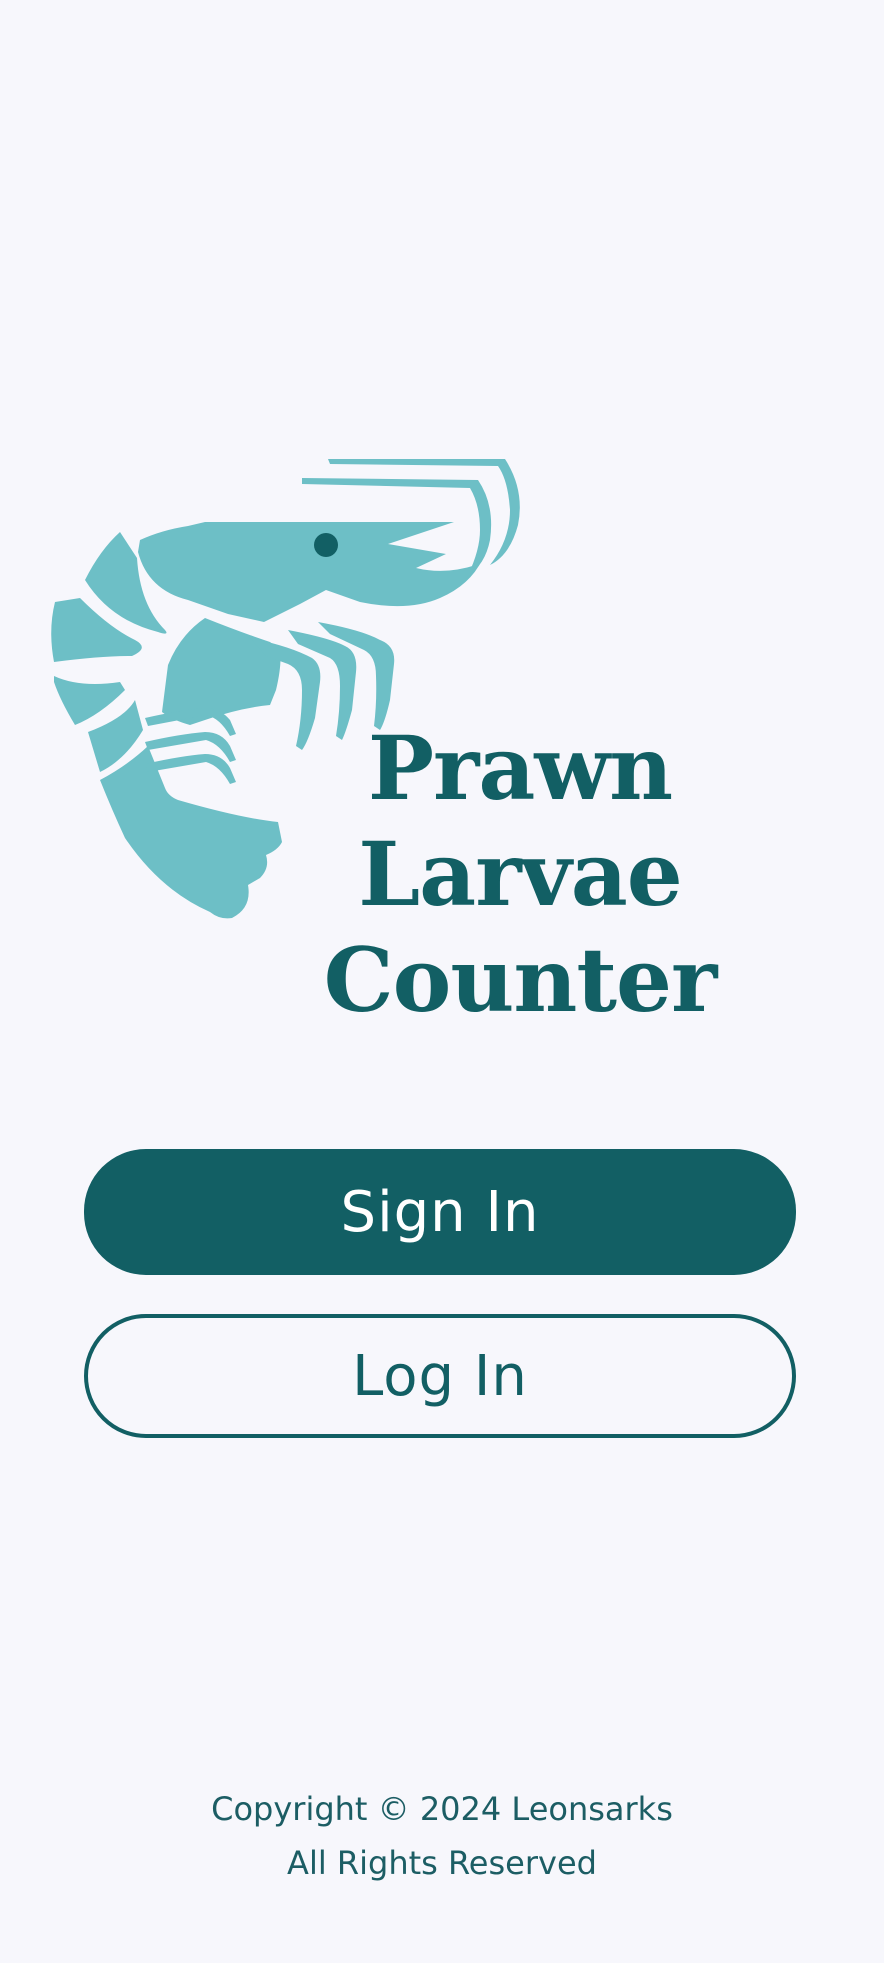 Image resolution: width=884 pixels, height=1963 pixels. I want to click on rights-text: All Rights Reserved, so click(442, 1863).